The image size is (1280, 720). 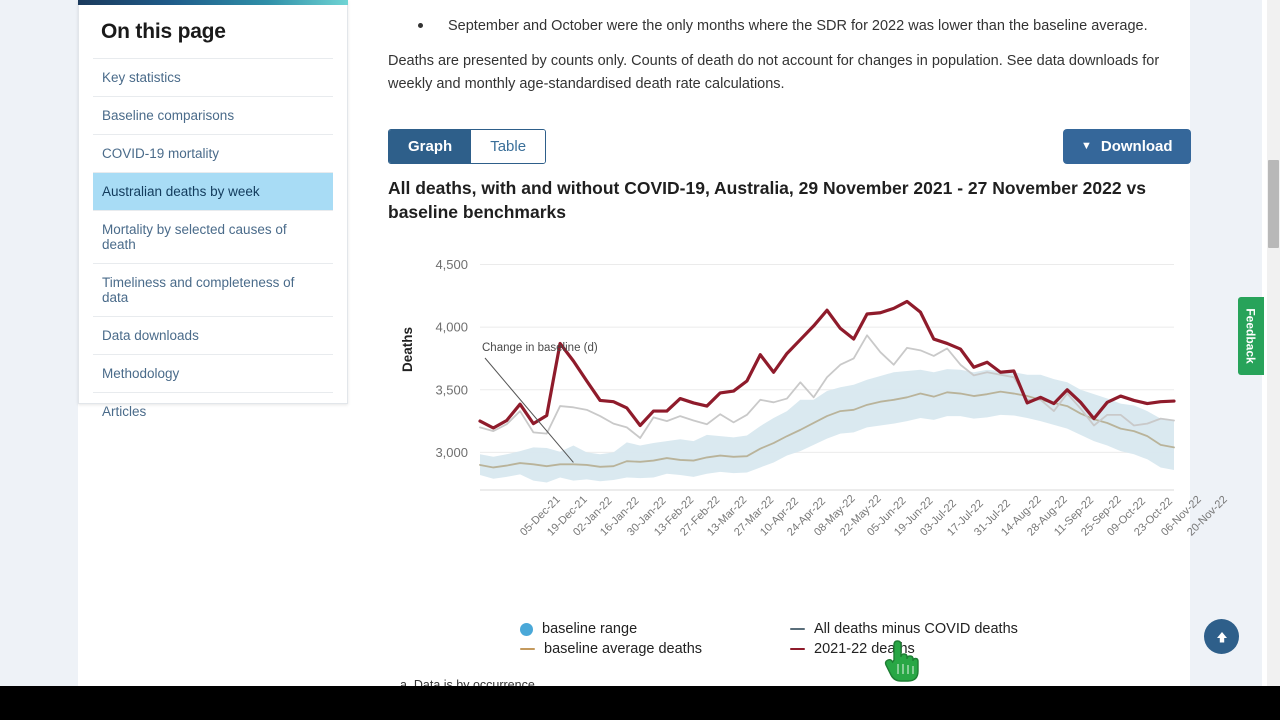 What do you see at coordinates (526, 629) in the screenshot?
I see `legend-dot-swatch` at bounding box center [526, 629].